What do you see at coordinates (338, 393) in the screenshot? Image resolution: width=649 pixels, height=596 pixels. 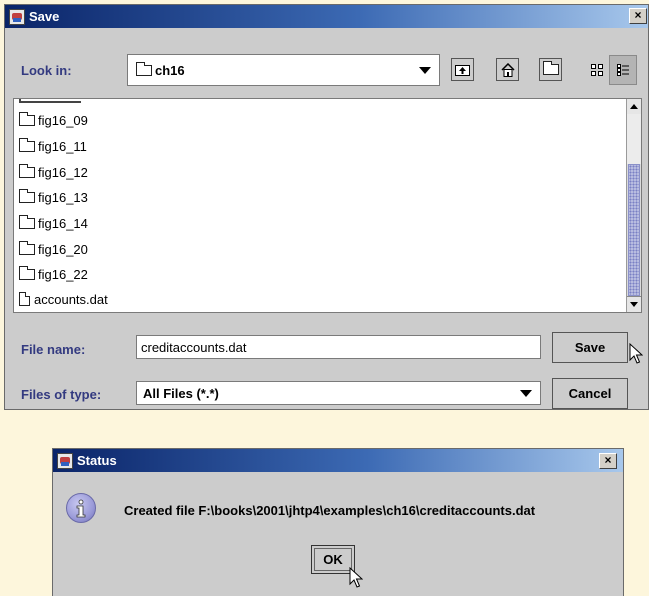 I see `files-of-type-combo: All Files (*.*)` at bounding box center [338, 393].